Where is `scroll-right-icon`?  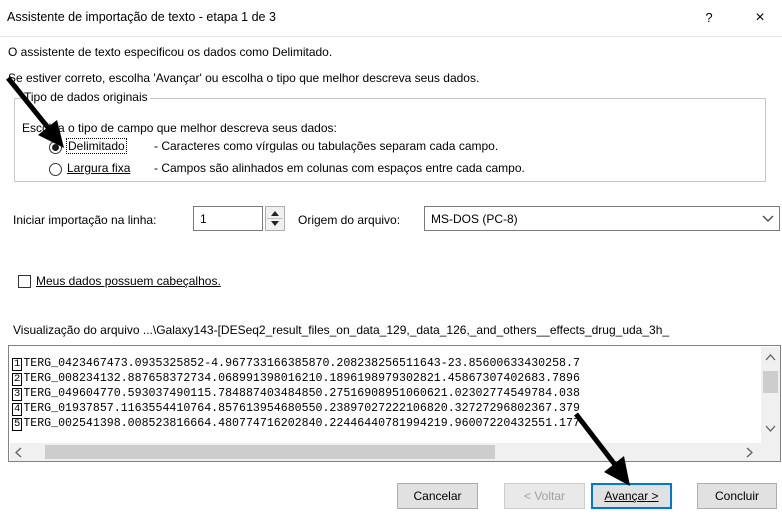 scroll-right-icon is located at coordinates (750, 452).